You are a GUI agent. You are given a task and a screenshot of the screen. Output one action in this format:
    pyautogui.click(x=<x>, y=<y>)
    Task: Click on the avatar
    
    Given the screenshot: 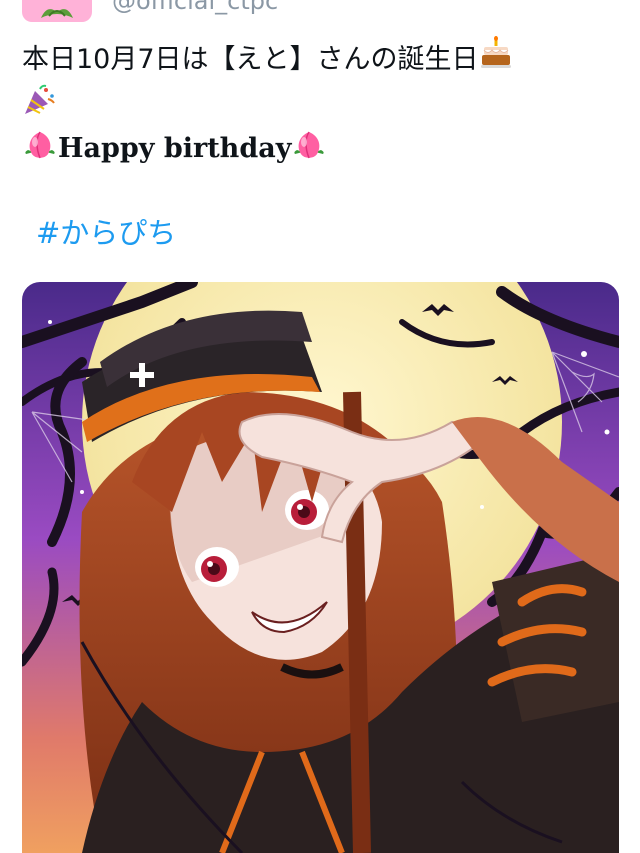 What is the action you would take?
    pyautogui.click(x=57, y=11)
    